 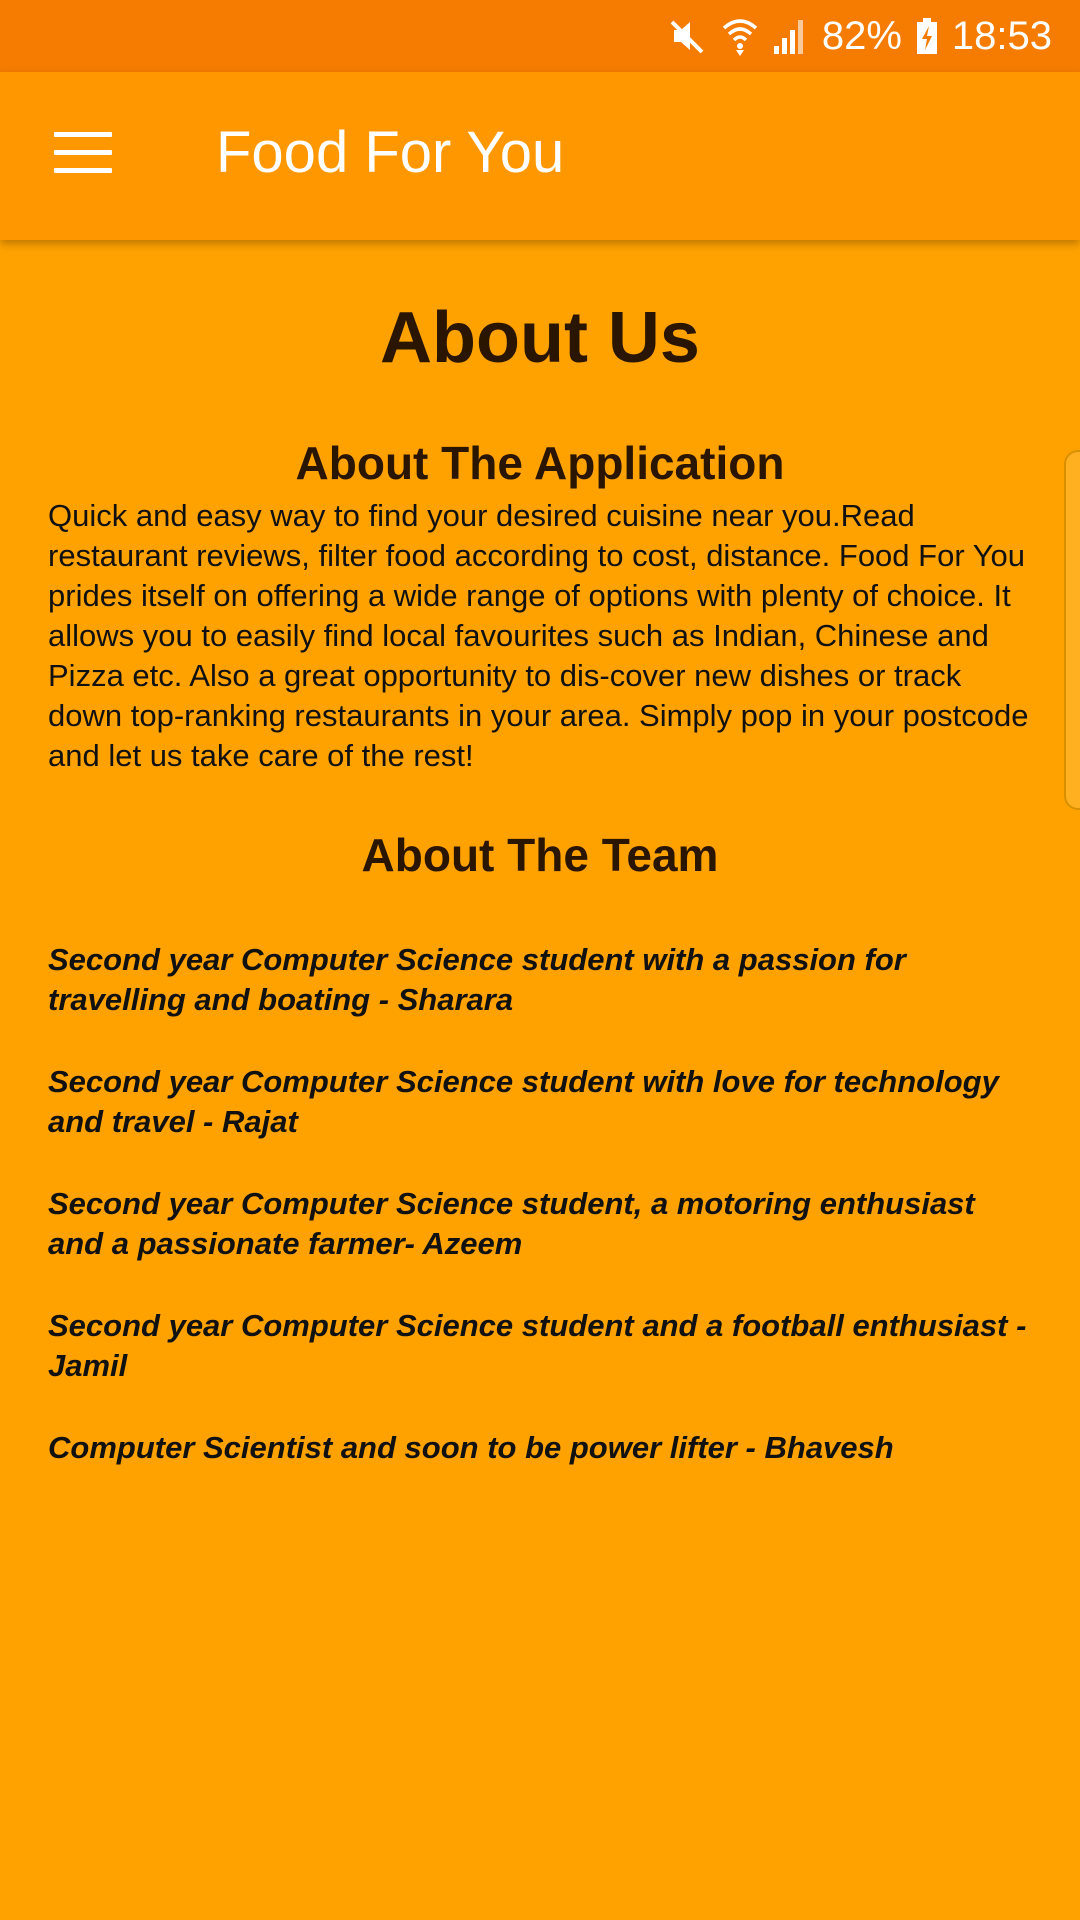 What do you see at coordinates (1072, 630) in the screenshot?
I see `edge-panel-handle` at bounding box center [1072, 630].